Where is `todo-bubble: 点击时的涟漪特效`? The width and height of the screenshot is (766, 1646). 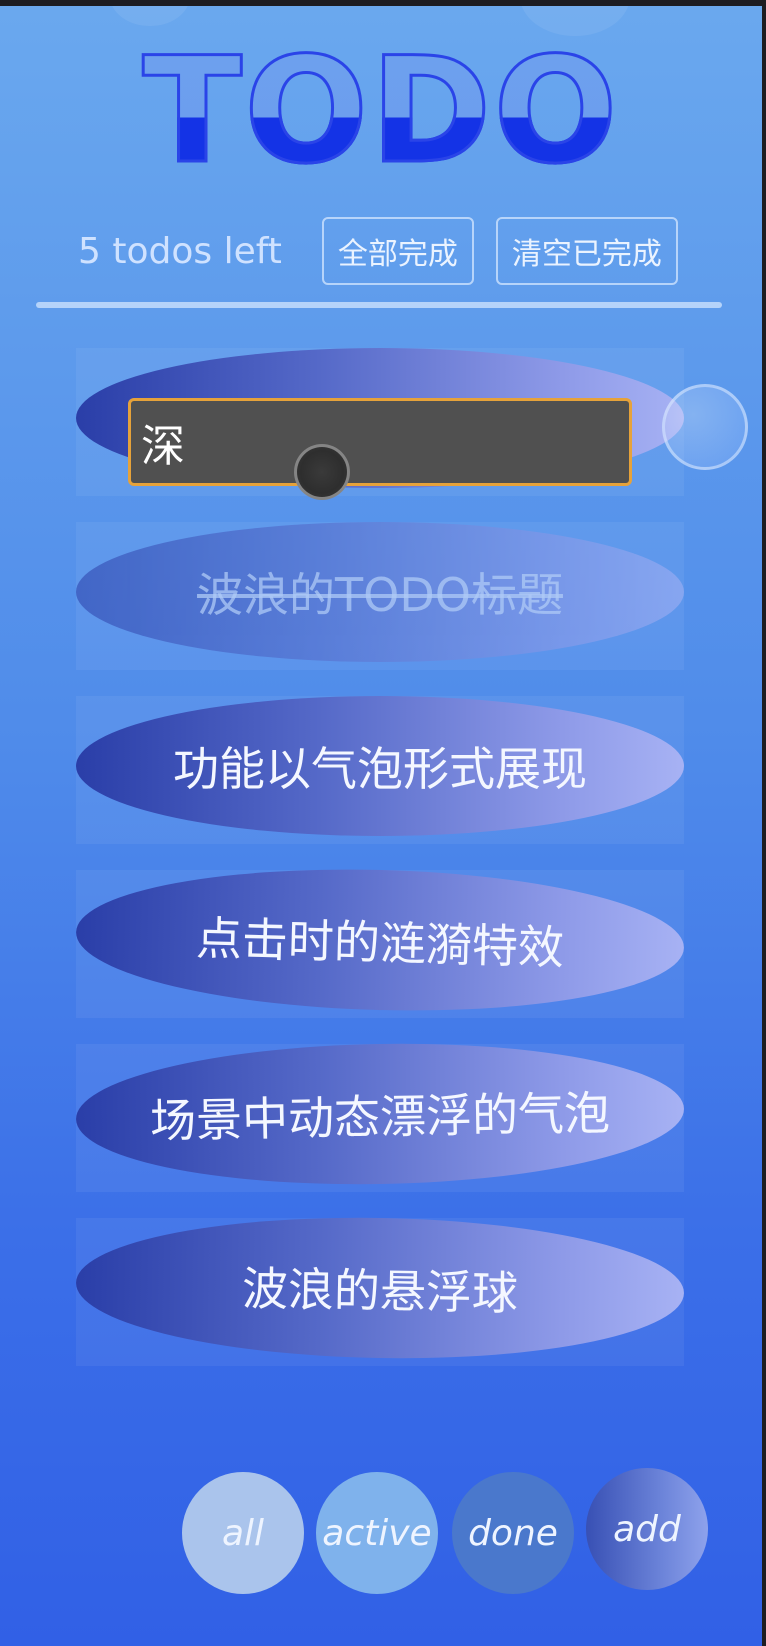 todo-bubble: 点击时的涟漪特效 is located at coordinates (380, 940).